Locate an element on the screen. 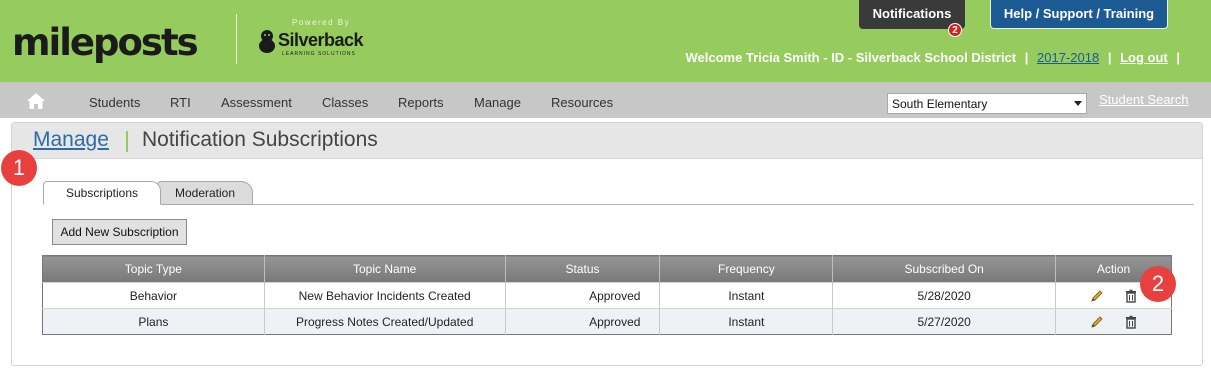 This screenshot has height=377, width=1211. cell-topic-name: Progress Notes Created/Updated is located at coordinates (385, 321).